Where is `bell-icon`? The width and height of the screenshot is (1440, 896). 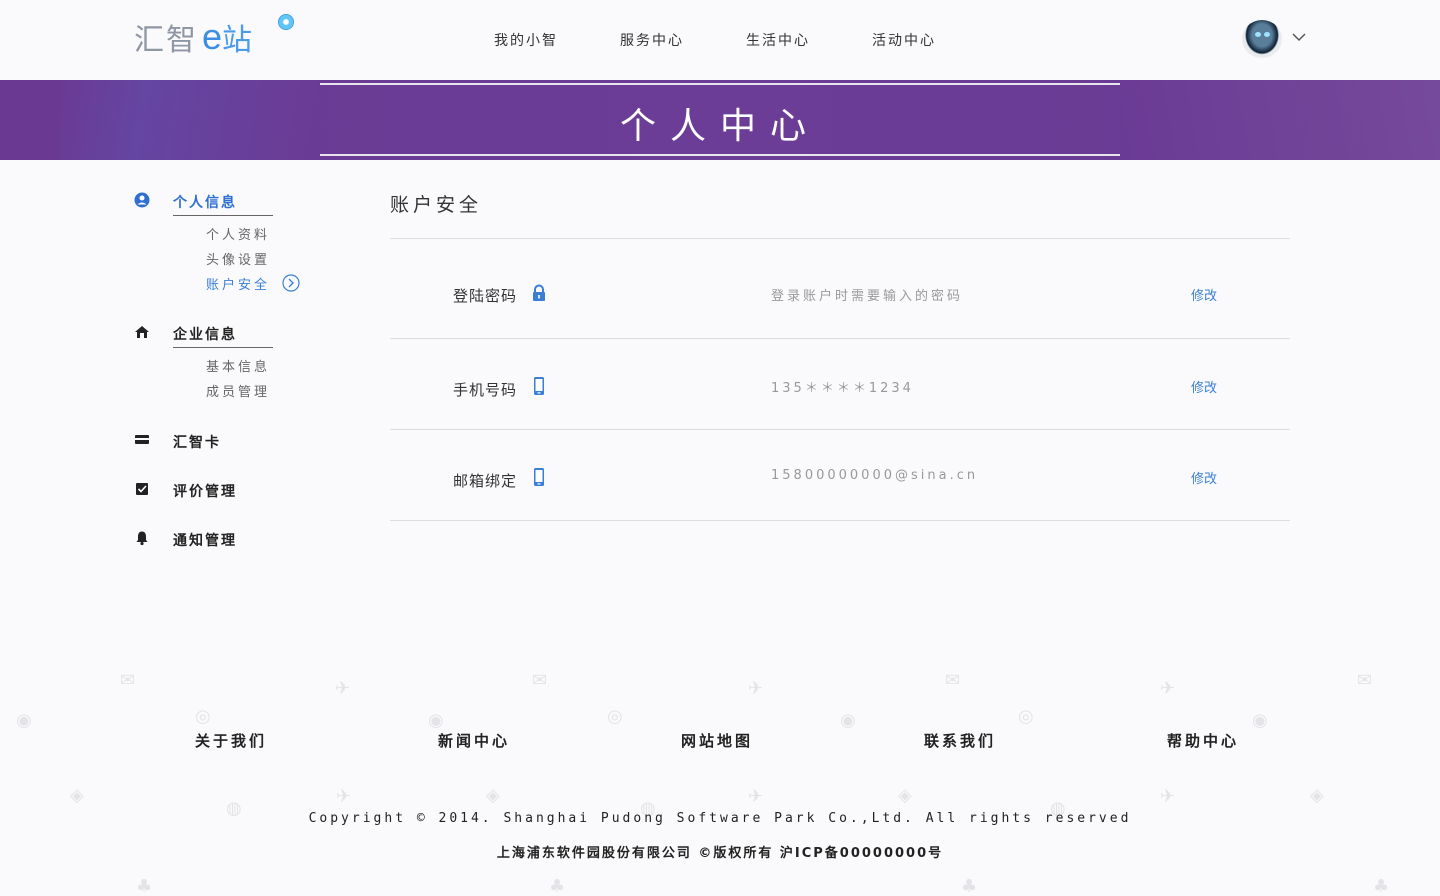
bell-icon is located at coordinates (142, 538).